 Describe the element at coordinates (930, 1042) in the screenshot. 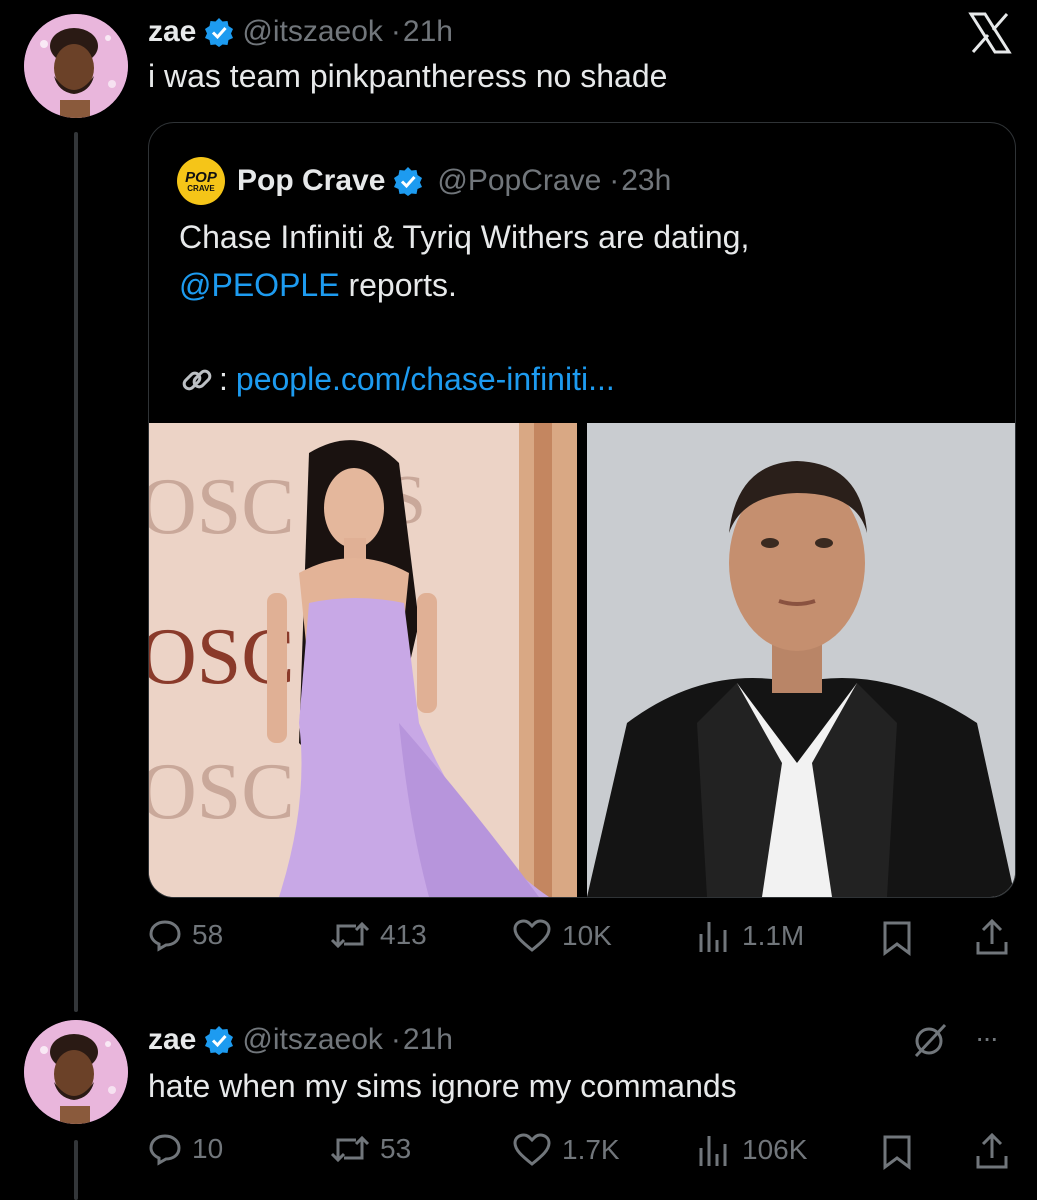

I see `grok-icon` at that location.